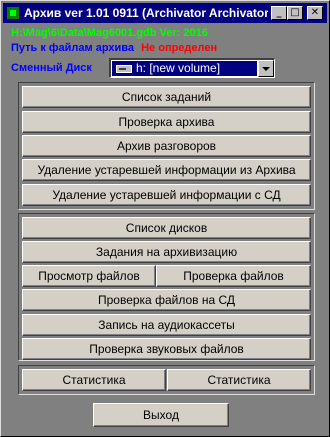  I want to click on disk-list-button: Список дисков, so click(166, 228).